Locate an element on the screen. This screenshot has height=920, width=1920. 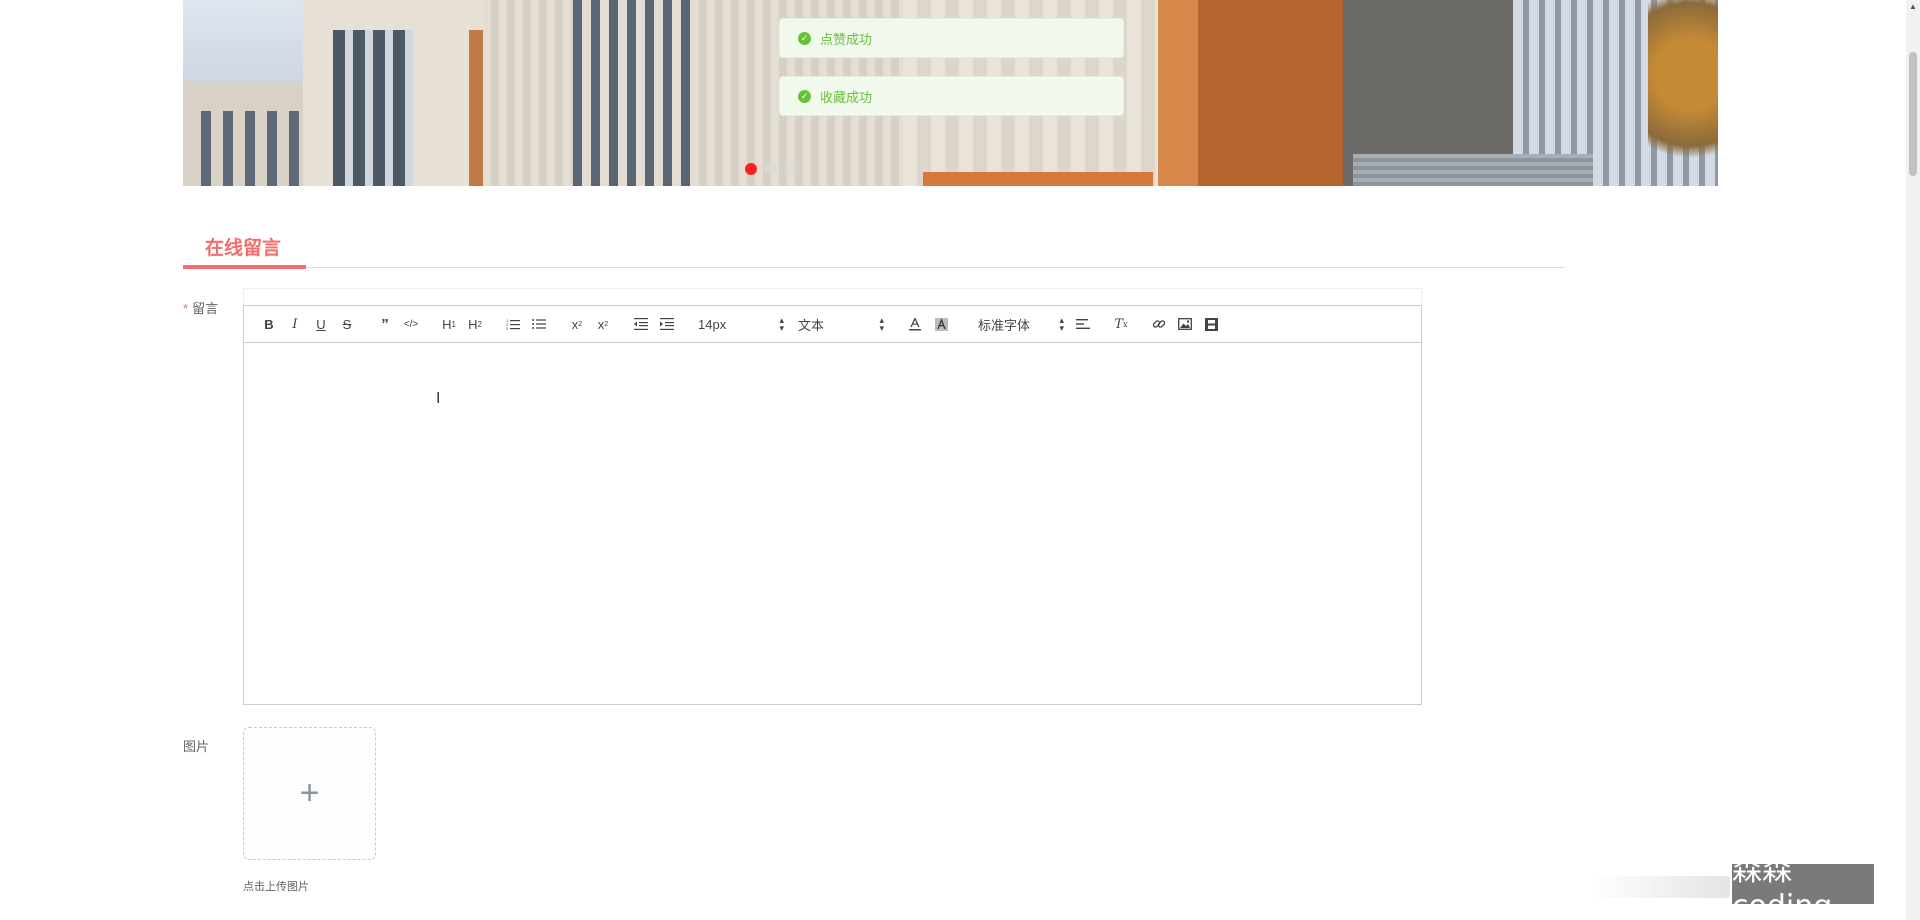
image-label: 图片 is located at coordinates (196, 746).